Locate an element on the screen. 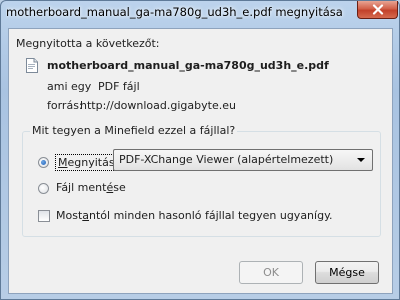 The width and height of the screenshot is (400, 300). close-button is located at coordinates (377, 10).